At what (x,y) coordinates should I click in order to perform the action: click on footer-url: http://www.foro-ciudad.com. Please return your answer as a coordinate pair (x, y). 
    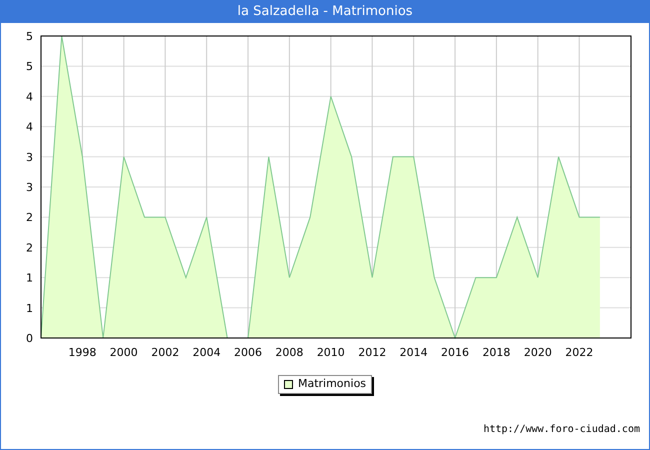
    Looking at the image, I should click on (561, 430).